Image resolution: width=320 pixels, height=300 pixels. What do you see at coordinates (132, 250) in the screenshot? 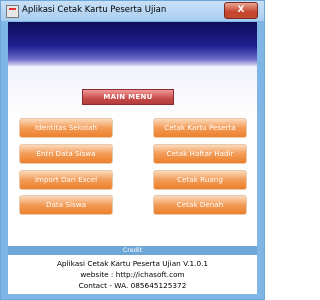
I see `credit-header: Credit` at bounding box center [132, 250].